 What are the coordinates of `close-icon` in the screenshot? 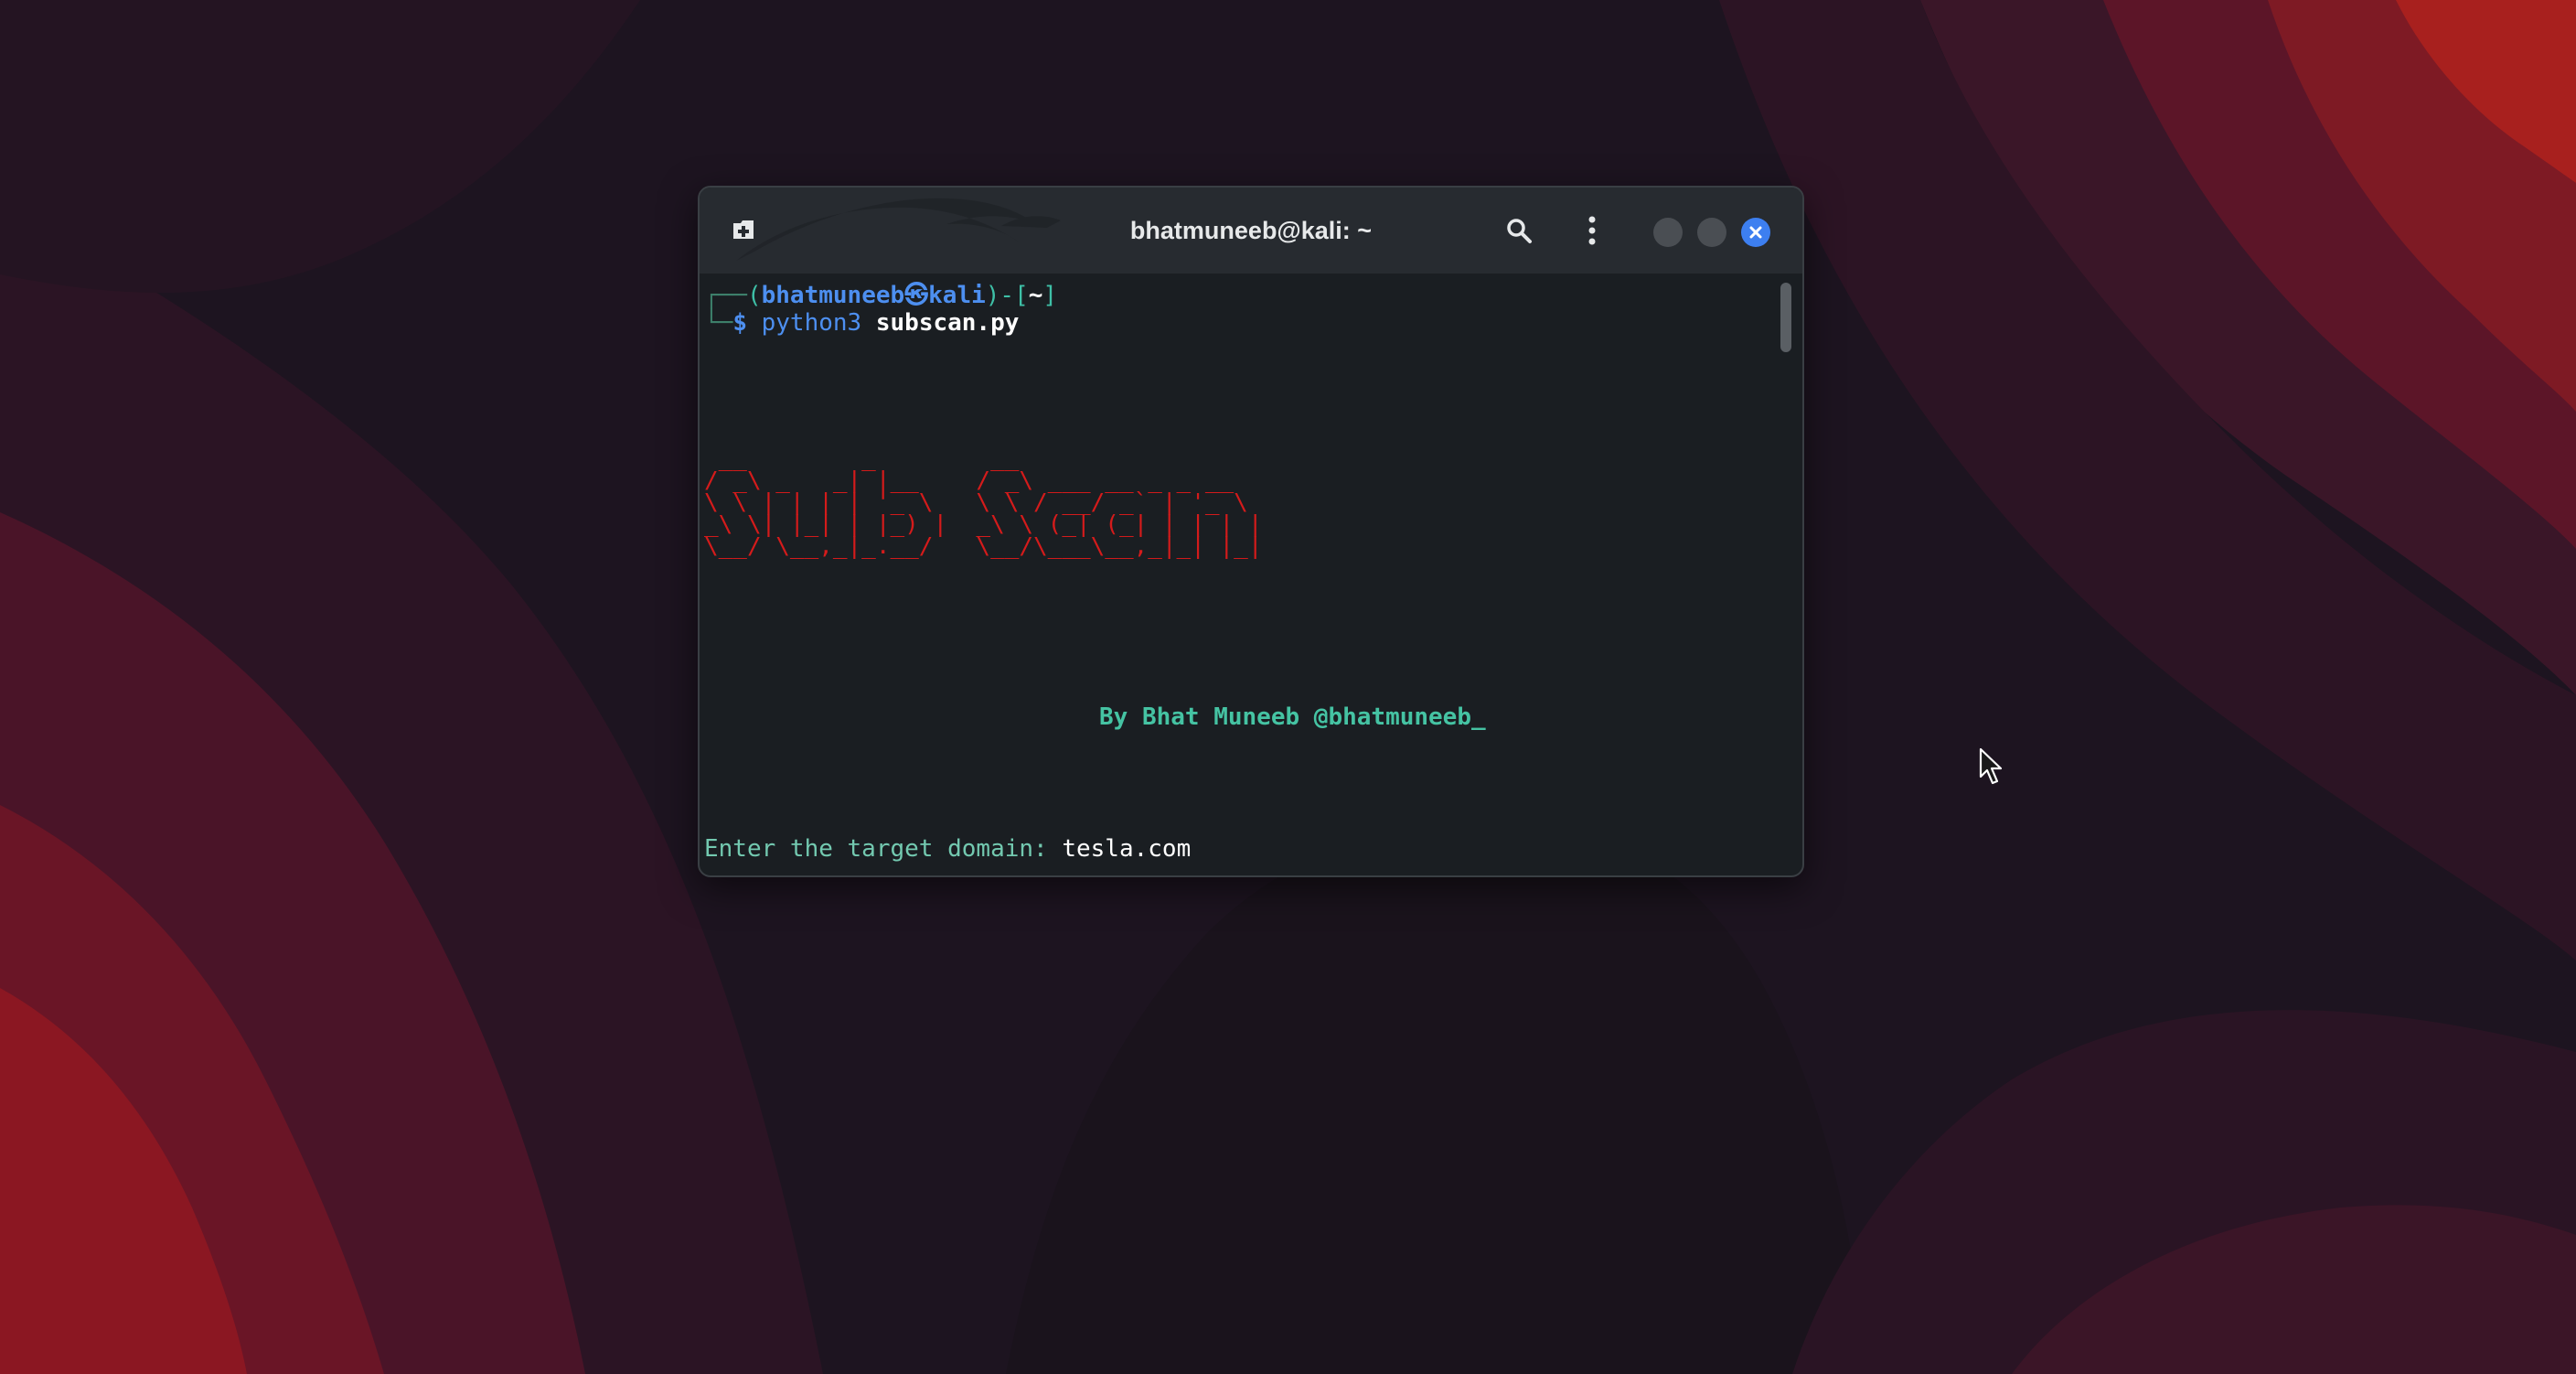 It's located at (1755, 232).